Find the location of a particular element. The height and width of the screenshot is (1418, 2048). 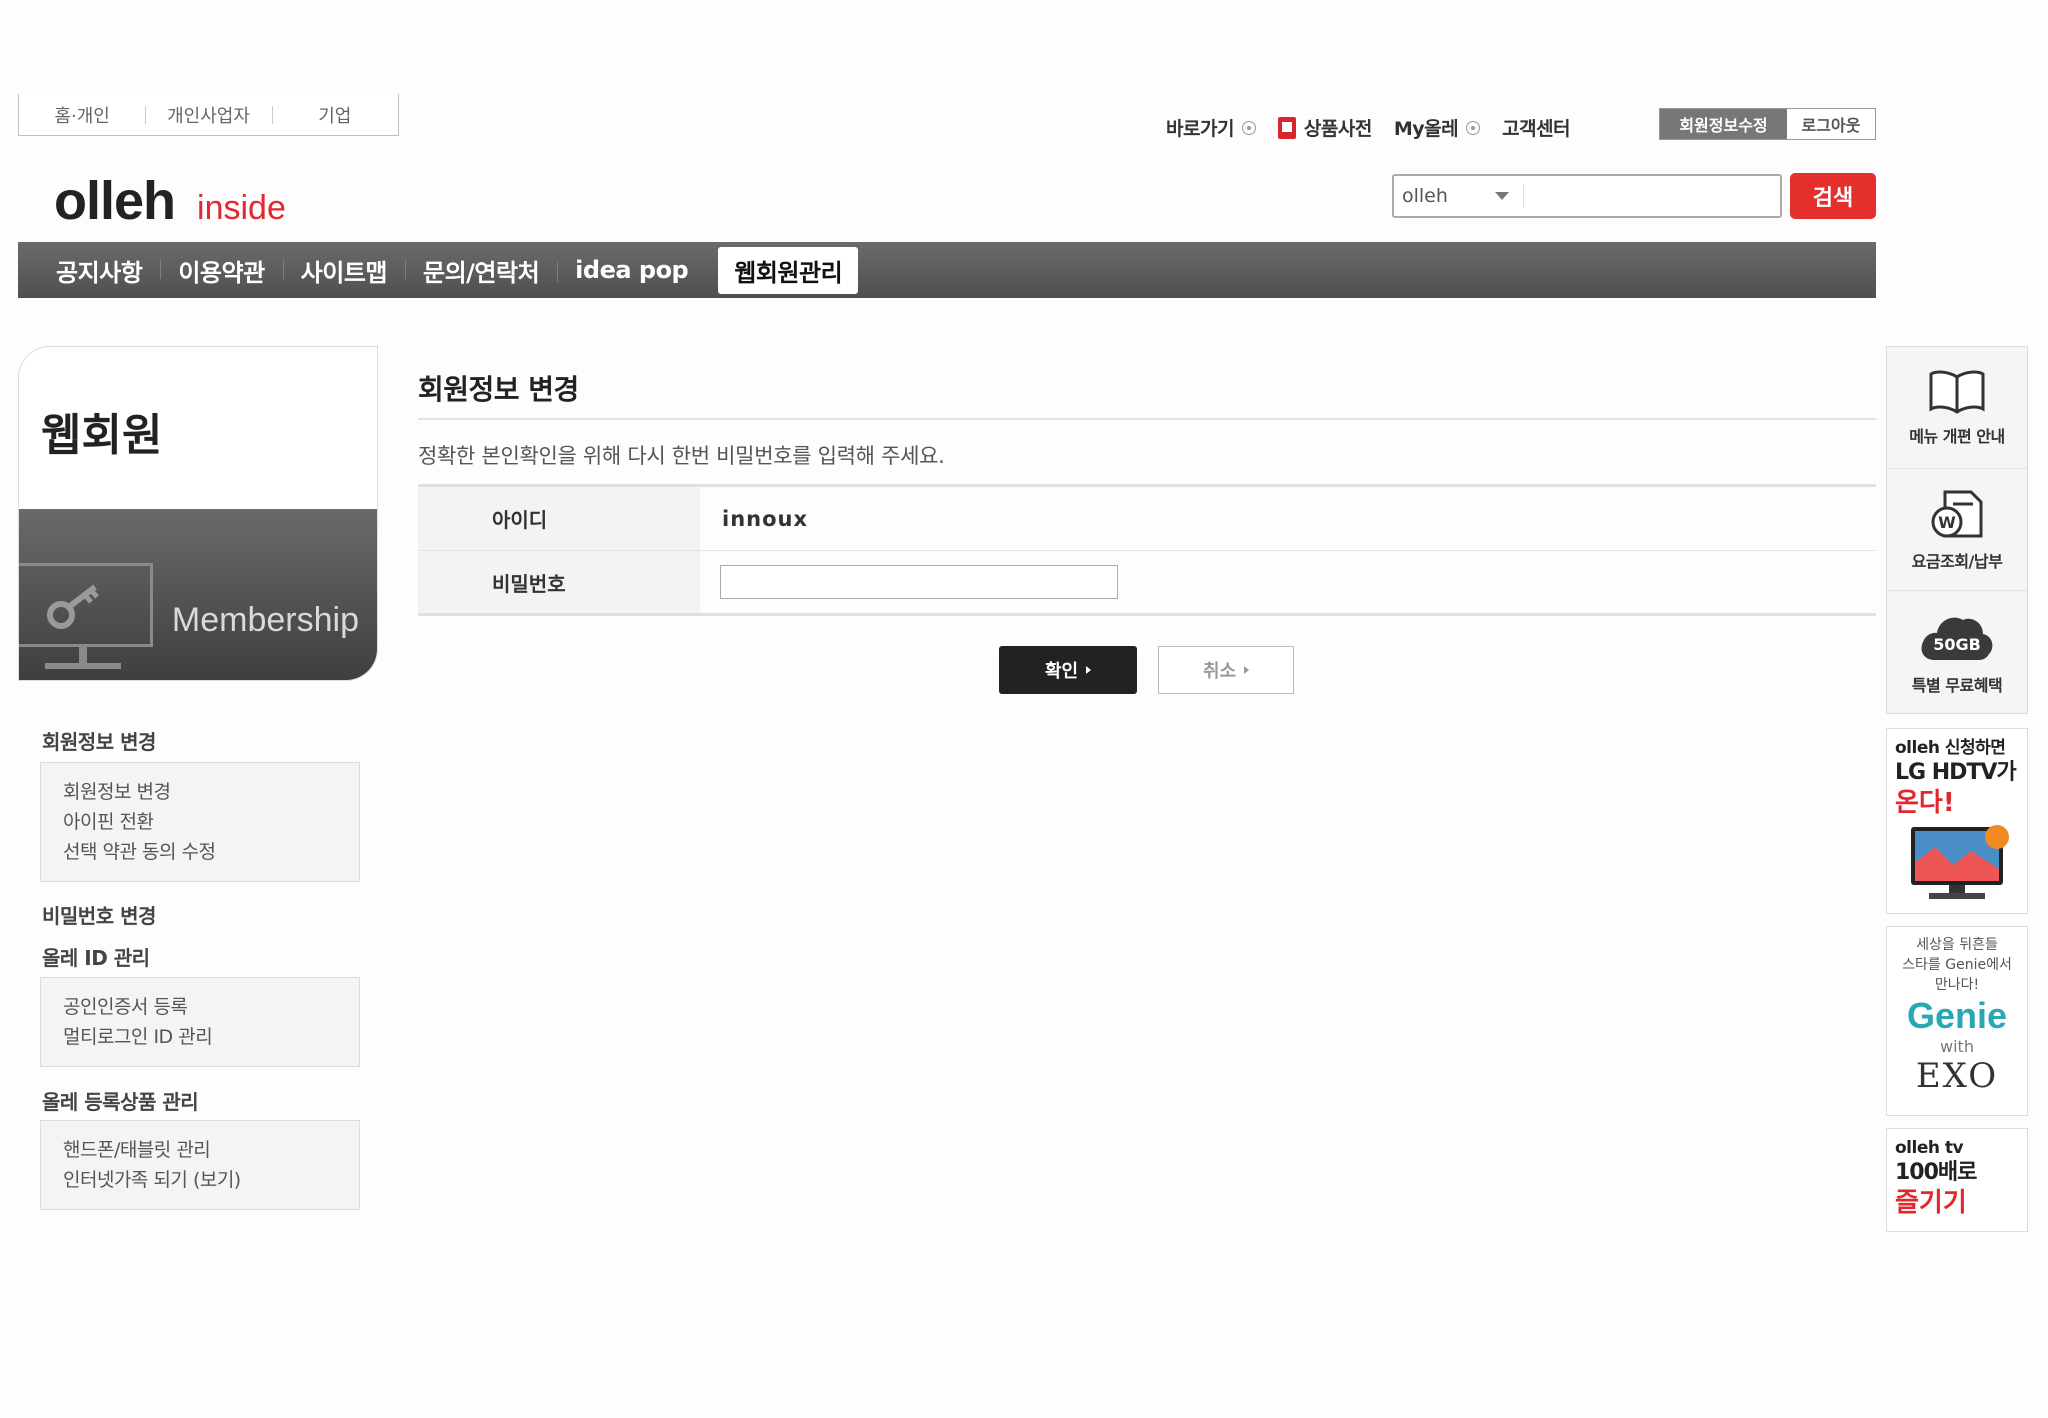

verify-form: 아이디 innoux 비밀번호 is located at coordinates (1147, 550).